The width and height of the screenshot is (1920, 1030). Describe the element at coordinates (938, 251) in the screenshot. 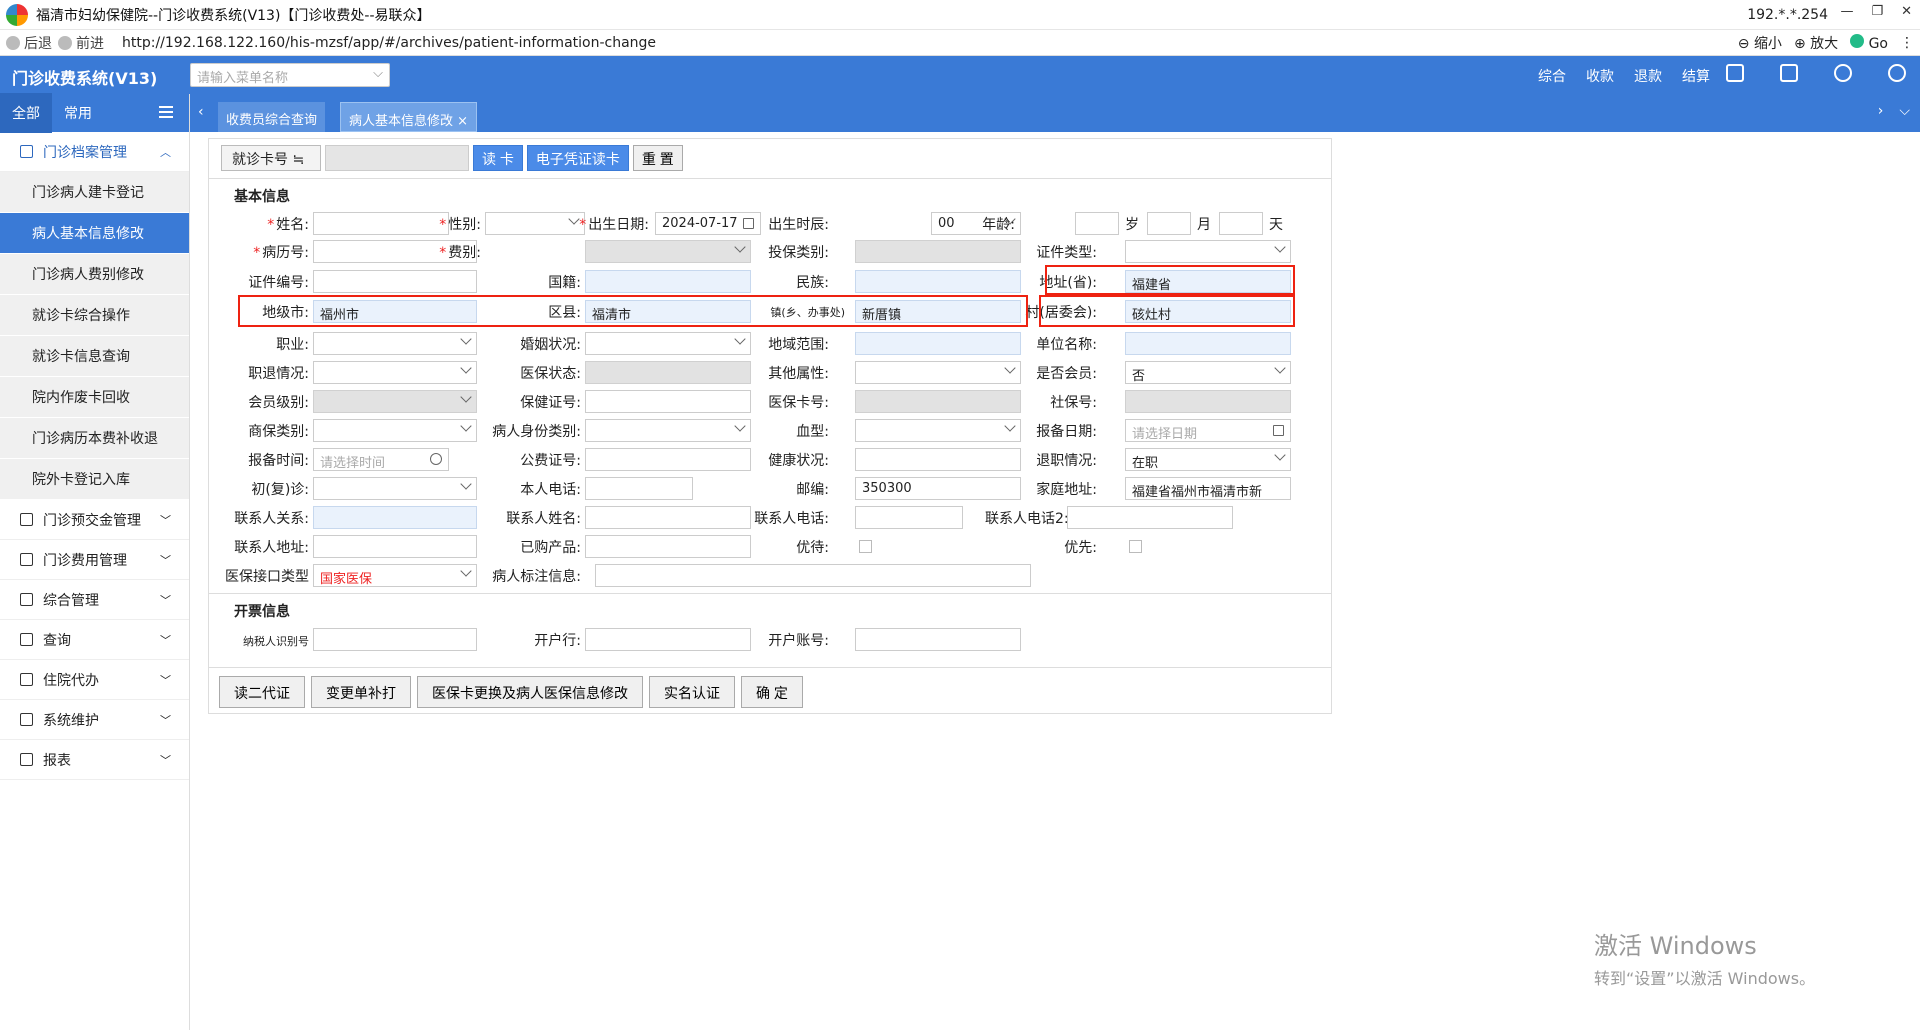

I see `insurance-type-input` at that location.